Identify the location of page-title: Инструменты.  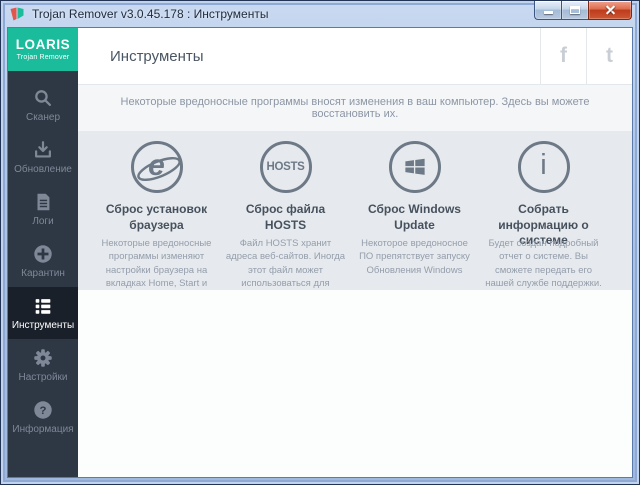
(157, 56).